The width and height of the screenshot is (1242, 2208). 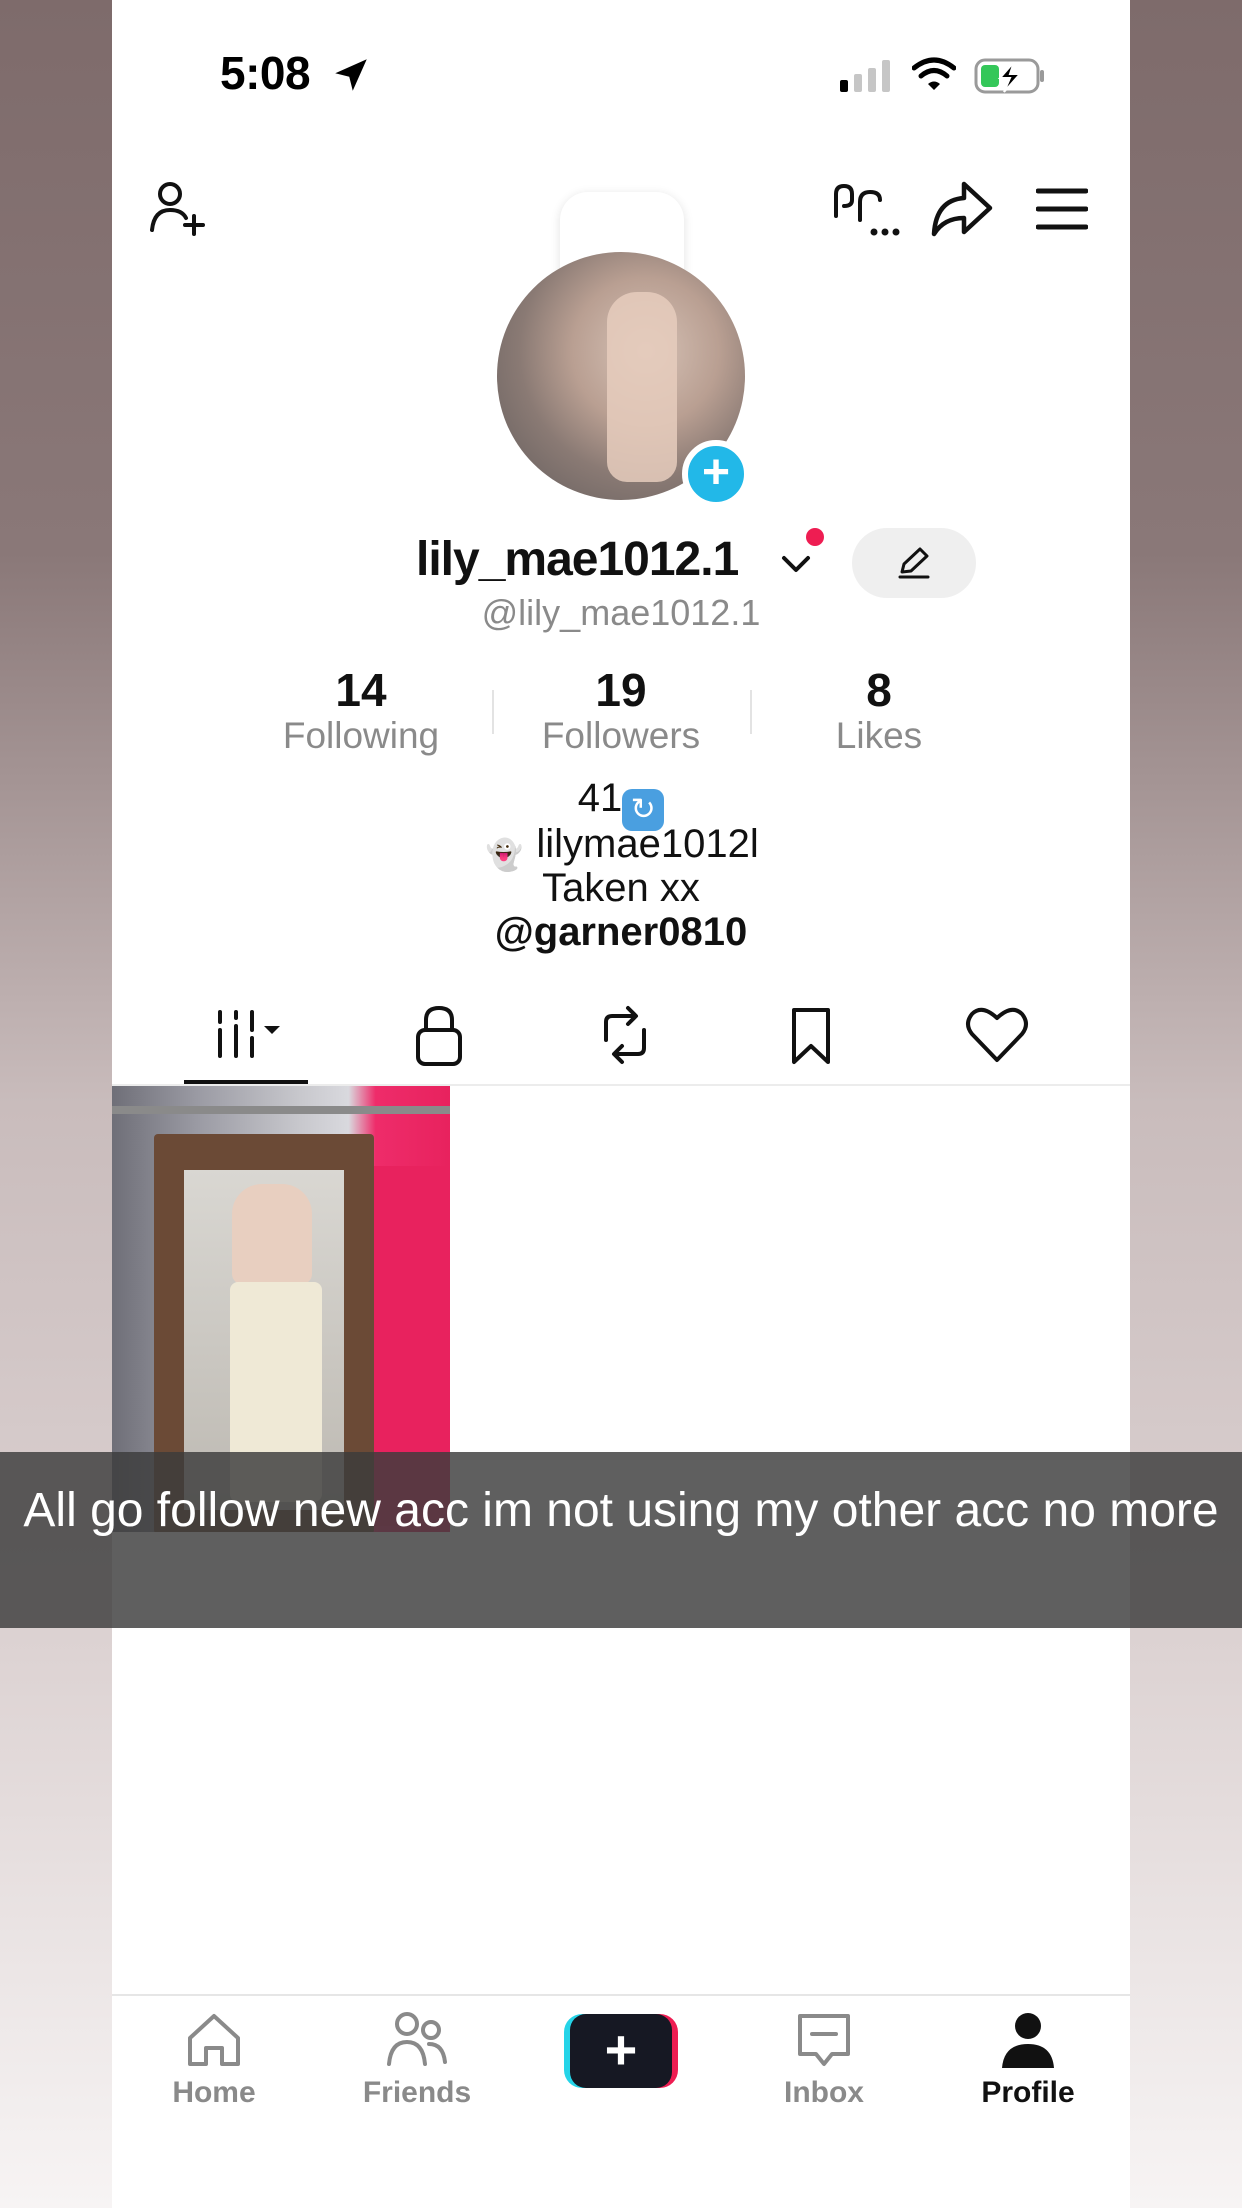 I want to click on stat-label: Followers, so click(x=621, y=735).